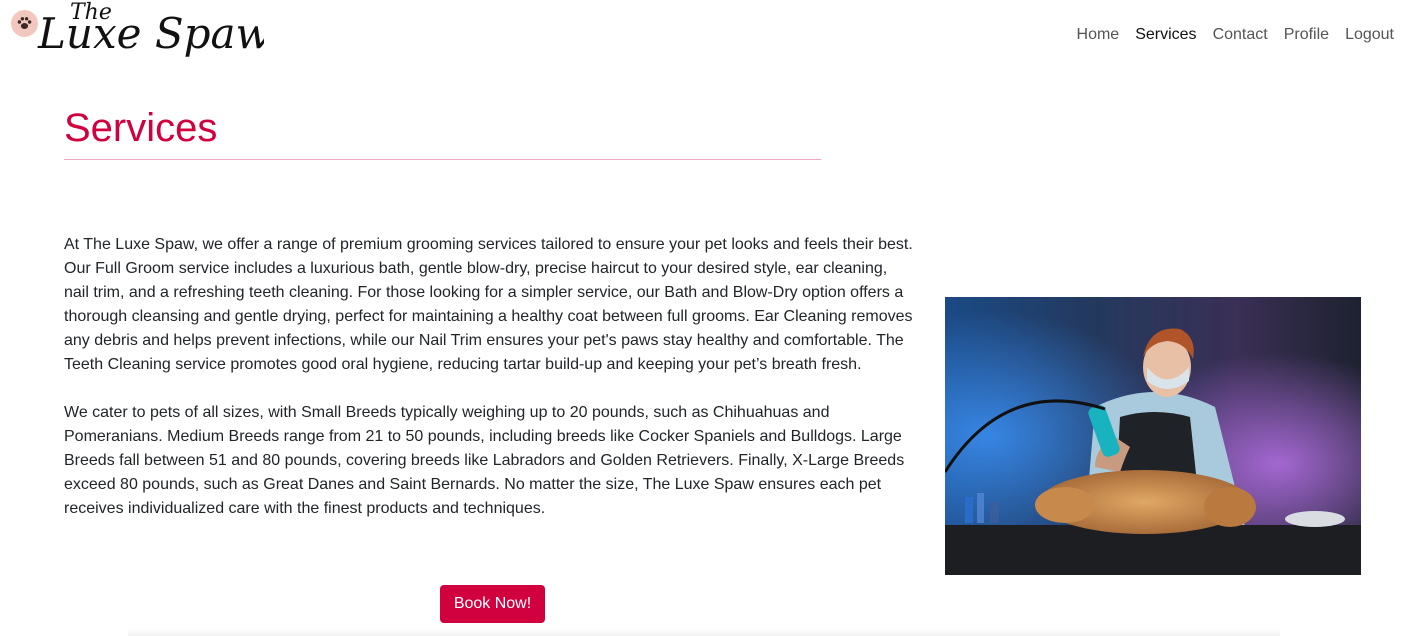  What do you see at coordinates (1165, 35) in the screenshot?
I see `nav-services: Services` at bounding box center [1165, 35].